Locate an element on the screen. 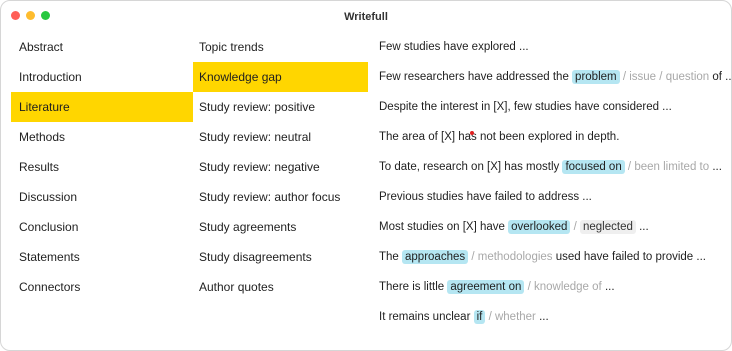 This screenshot has width=732, height=351. section-item-literature: Literature is located at coordinates (102, 107).